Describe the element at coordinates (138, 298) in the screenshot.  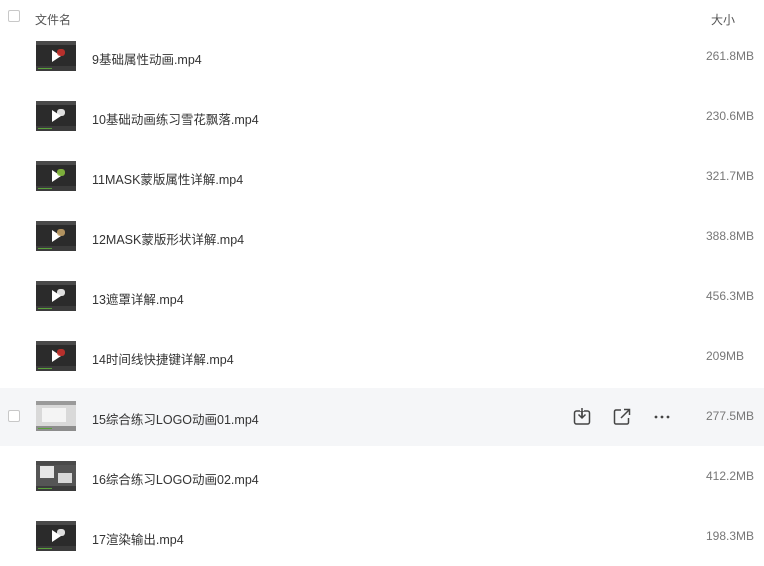
I see `file-name: 13遮罩详解.mp4` at that location.